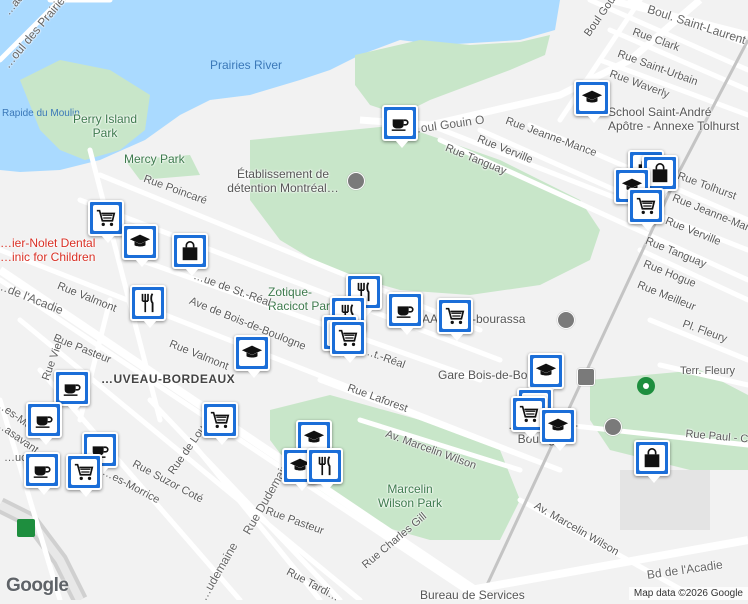  What do you see at coordinates (708, 371) in the screenshot?
I see `street-label: Terr. Fleury` at bounding box center [708, 371].